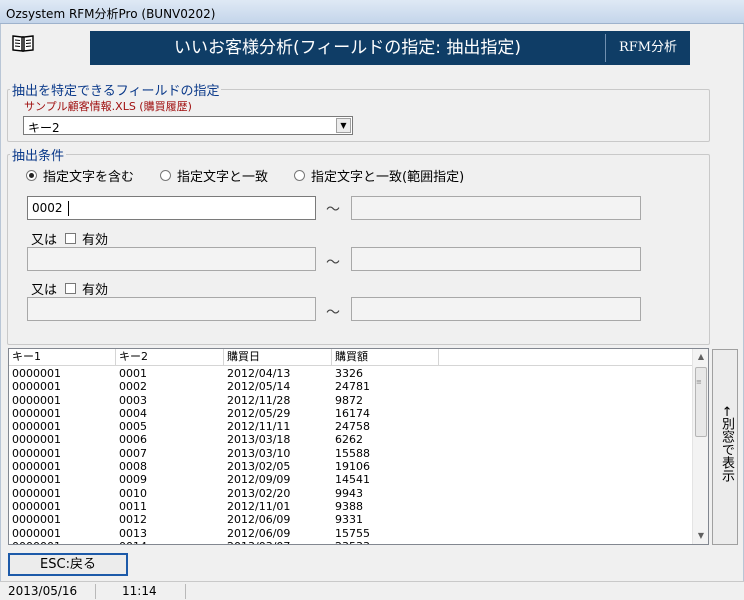 The width and height of the screenshot is (744, 600). I want to click on table-cell: 6262, so click(349, 440).